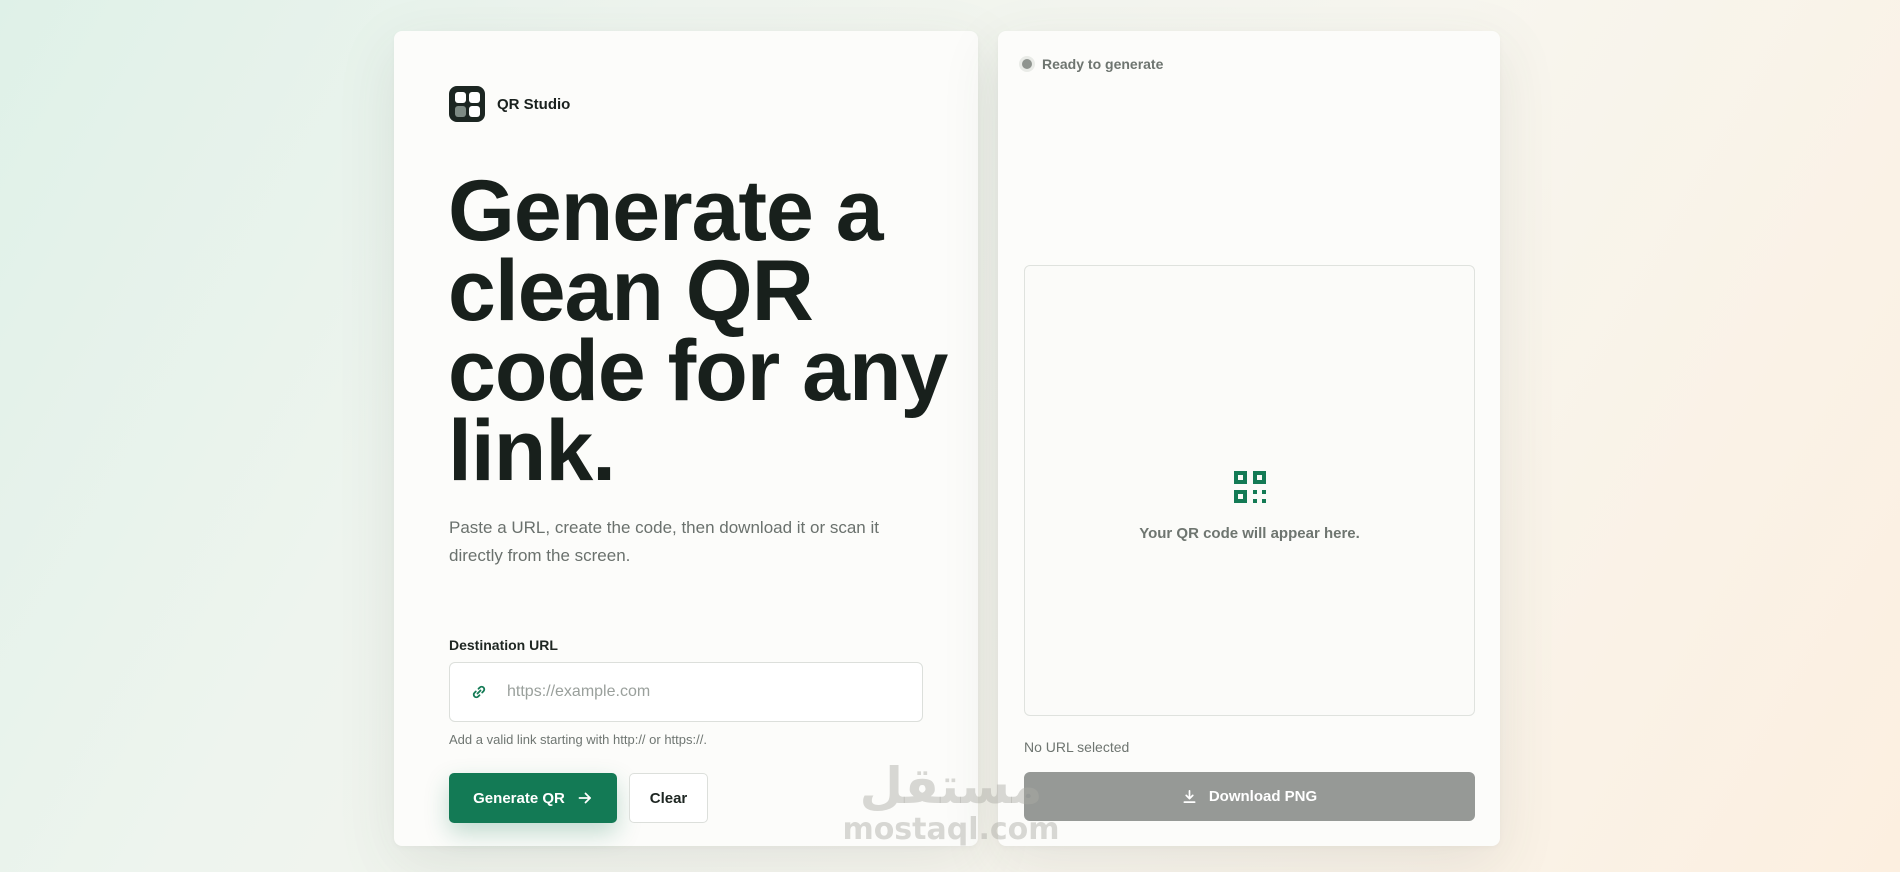 Image resolution: width=1900 pixels, height=872 pixels. I want to click on watermark-latin: mostaql.com, so click(951, 829).